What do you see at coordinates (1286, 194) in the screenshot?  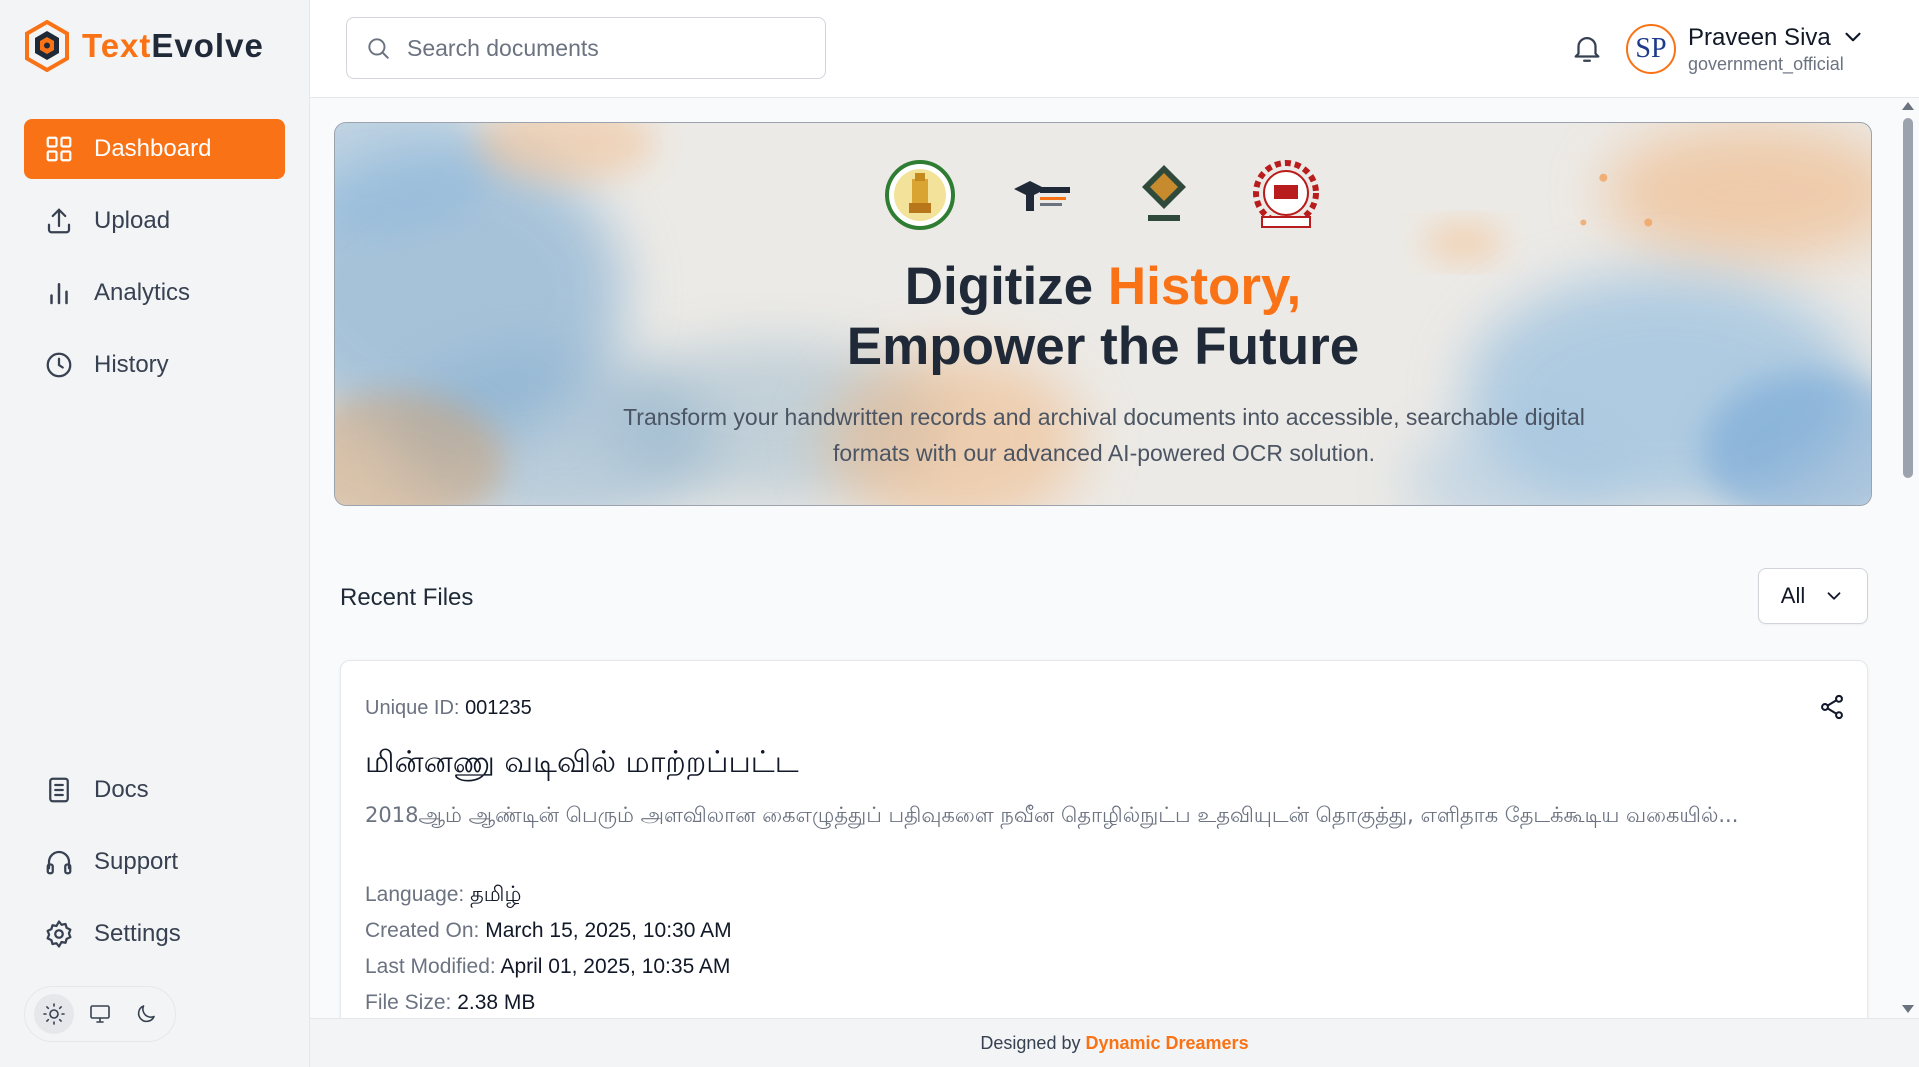 I see `anna-university-emblem-icon` at bounding box center [1286, 194].